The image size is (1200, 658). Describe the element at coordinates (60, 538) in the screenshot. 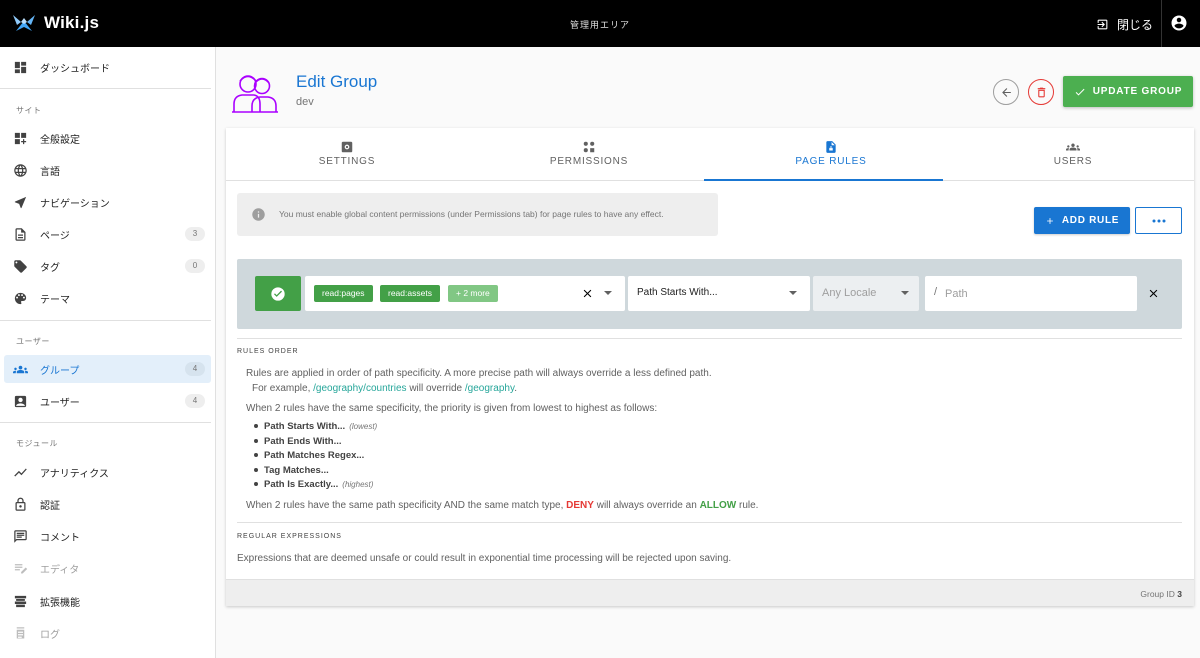

I see `sidebar-item-label: コメント` at that location.